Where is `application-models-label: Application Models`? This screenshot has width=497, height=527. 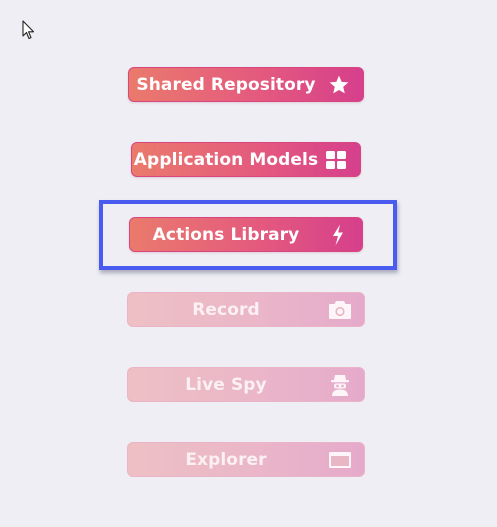
application-models-label: Application Models is located at coordinates (226, 159).